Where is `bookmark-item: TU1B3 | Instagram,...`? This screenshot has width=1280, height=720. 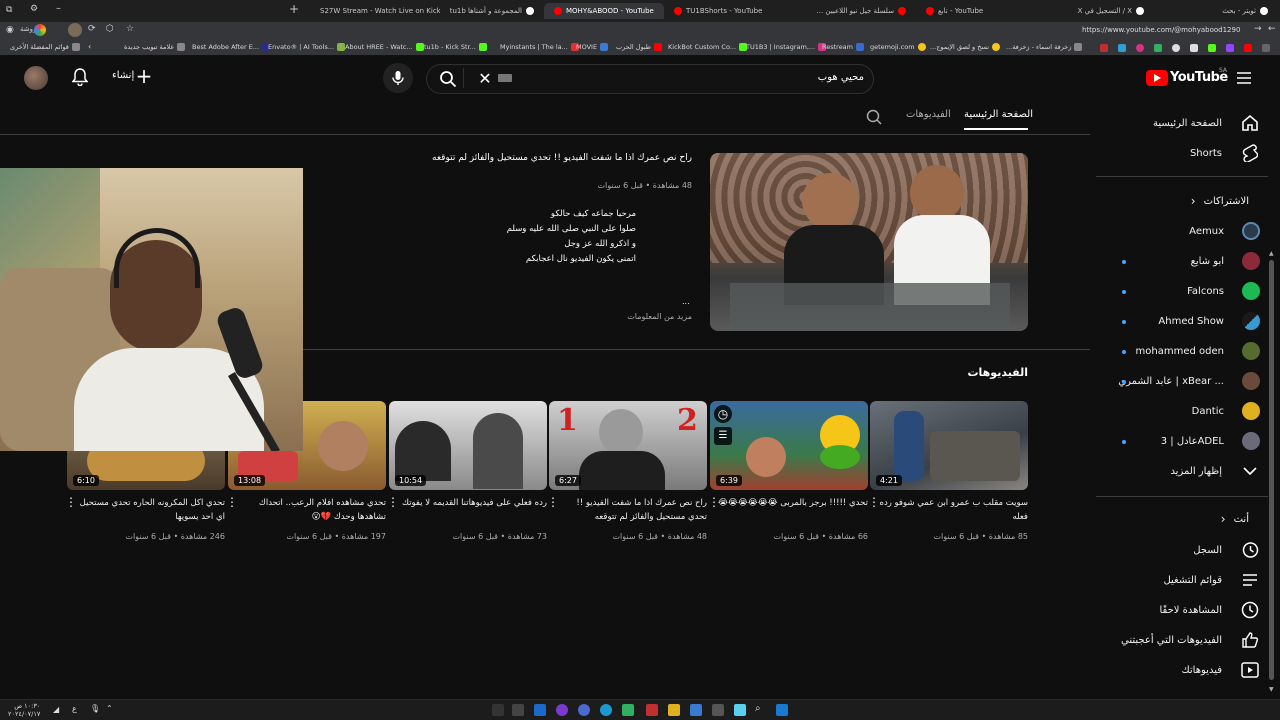
bookmark-item: TU1B3 | Instagram,... is located at coordinates (786, 47).